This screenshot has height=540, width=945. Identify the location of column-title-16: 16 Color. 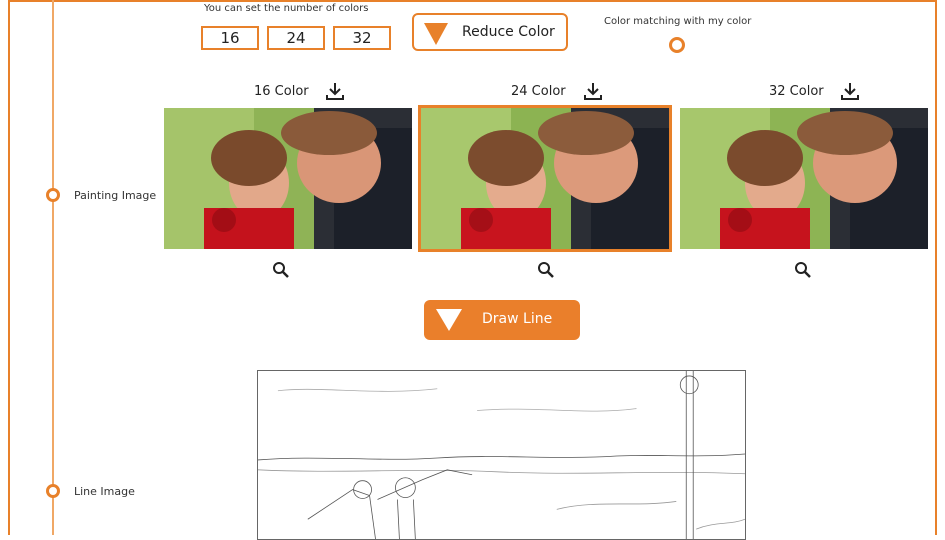
(281, 91).